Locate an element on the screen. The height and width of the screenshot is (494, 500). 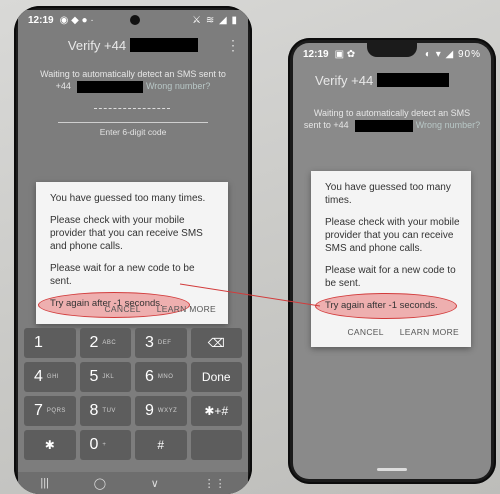
keypad-key: 6 MNO is located at coordinates (161, 377).